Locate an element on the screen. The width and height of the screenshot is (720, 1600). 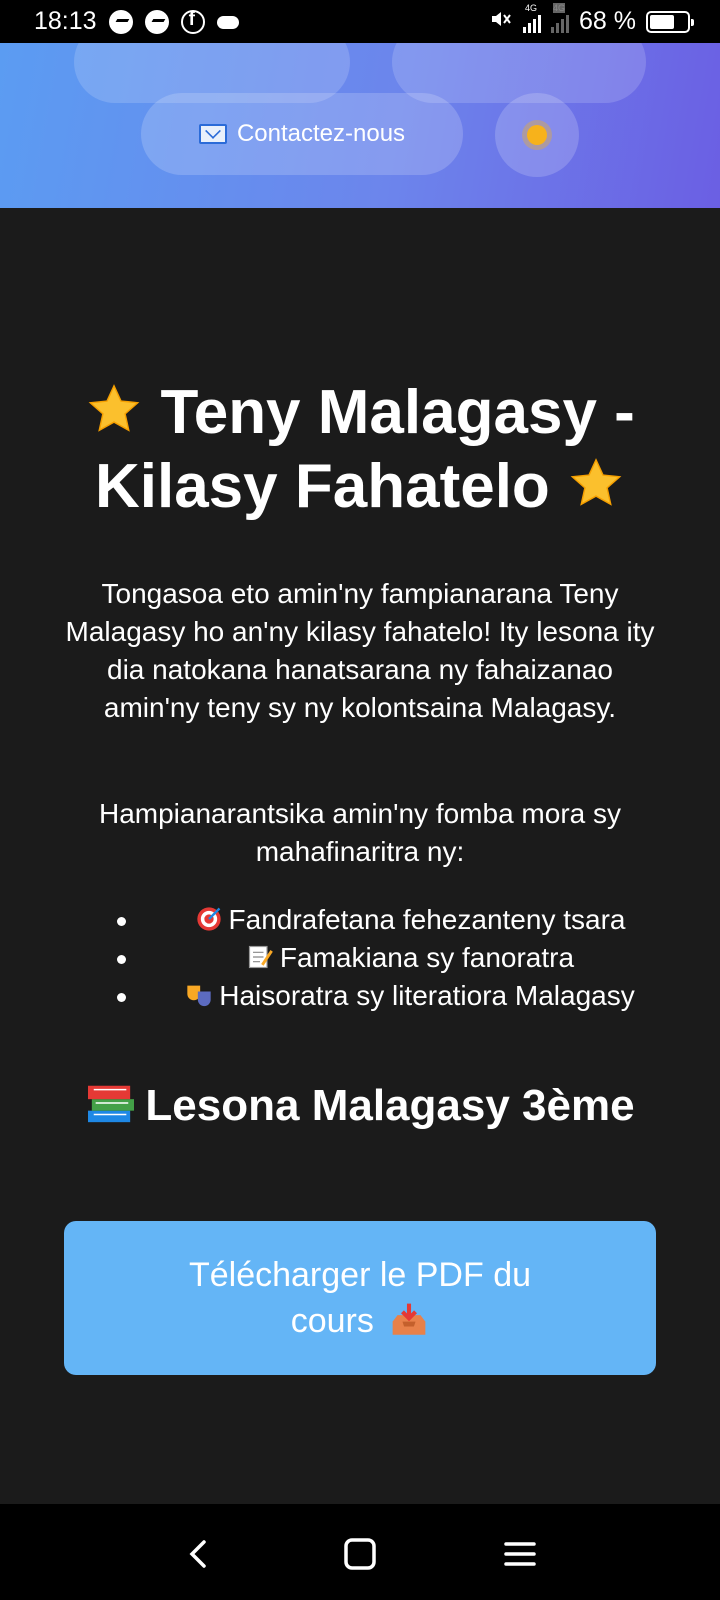
status-bar-right: 4G 4G 68 % is located at coordinates (591, 19).